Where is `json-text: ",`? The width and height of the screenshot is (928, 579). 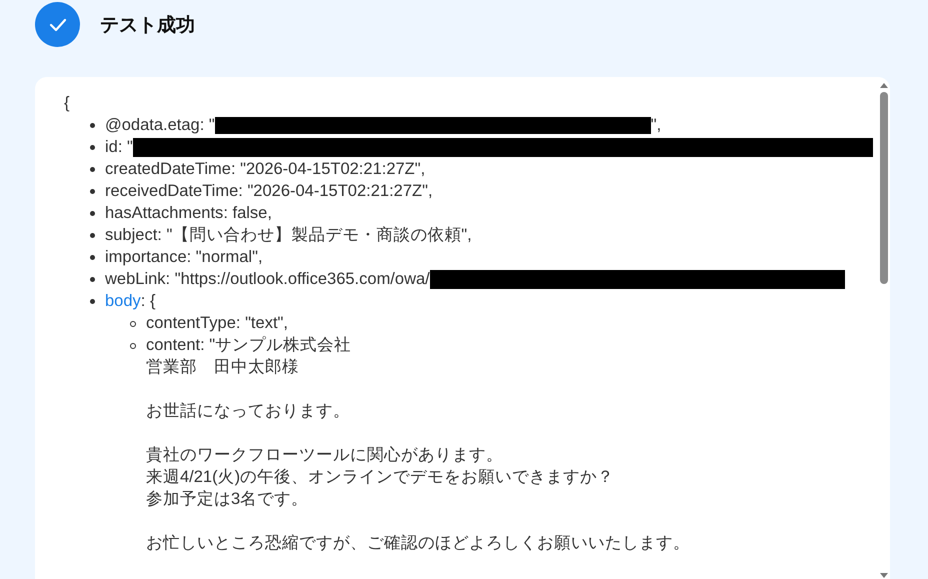 json-text: ", is located at coordinates (656, 125).